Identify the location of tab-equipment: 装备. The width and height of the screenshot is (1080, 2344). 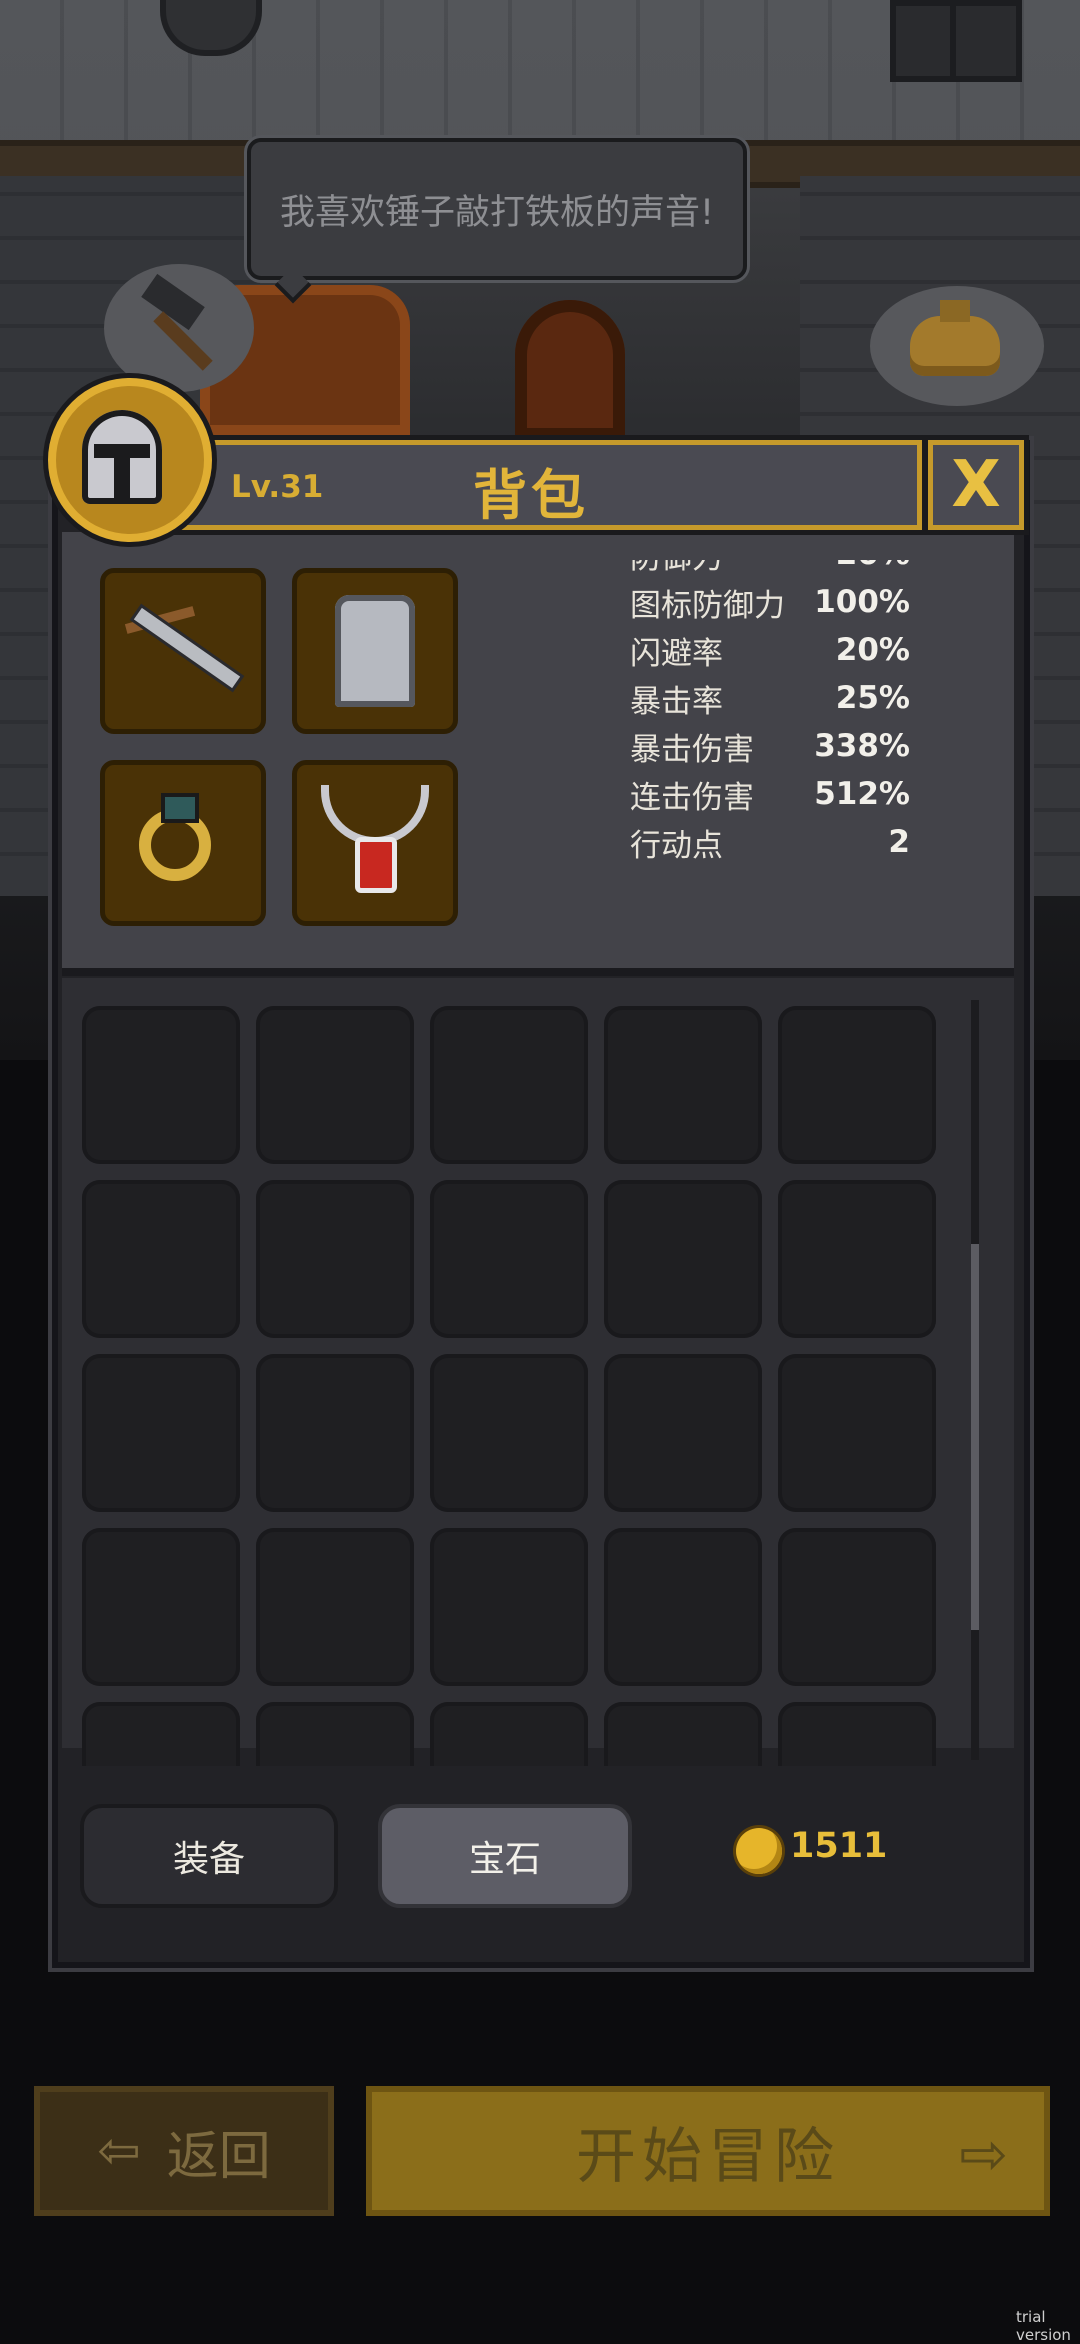
(209, 1856).